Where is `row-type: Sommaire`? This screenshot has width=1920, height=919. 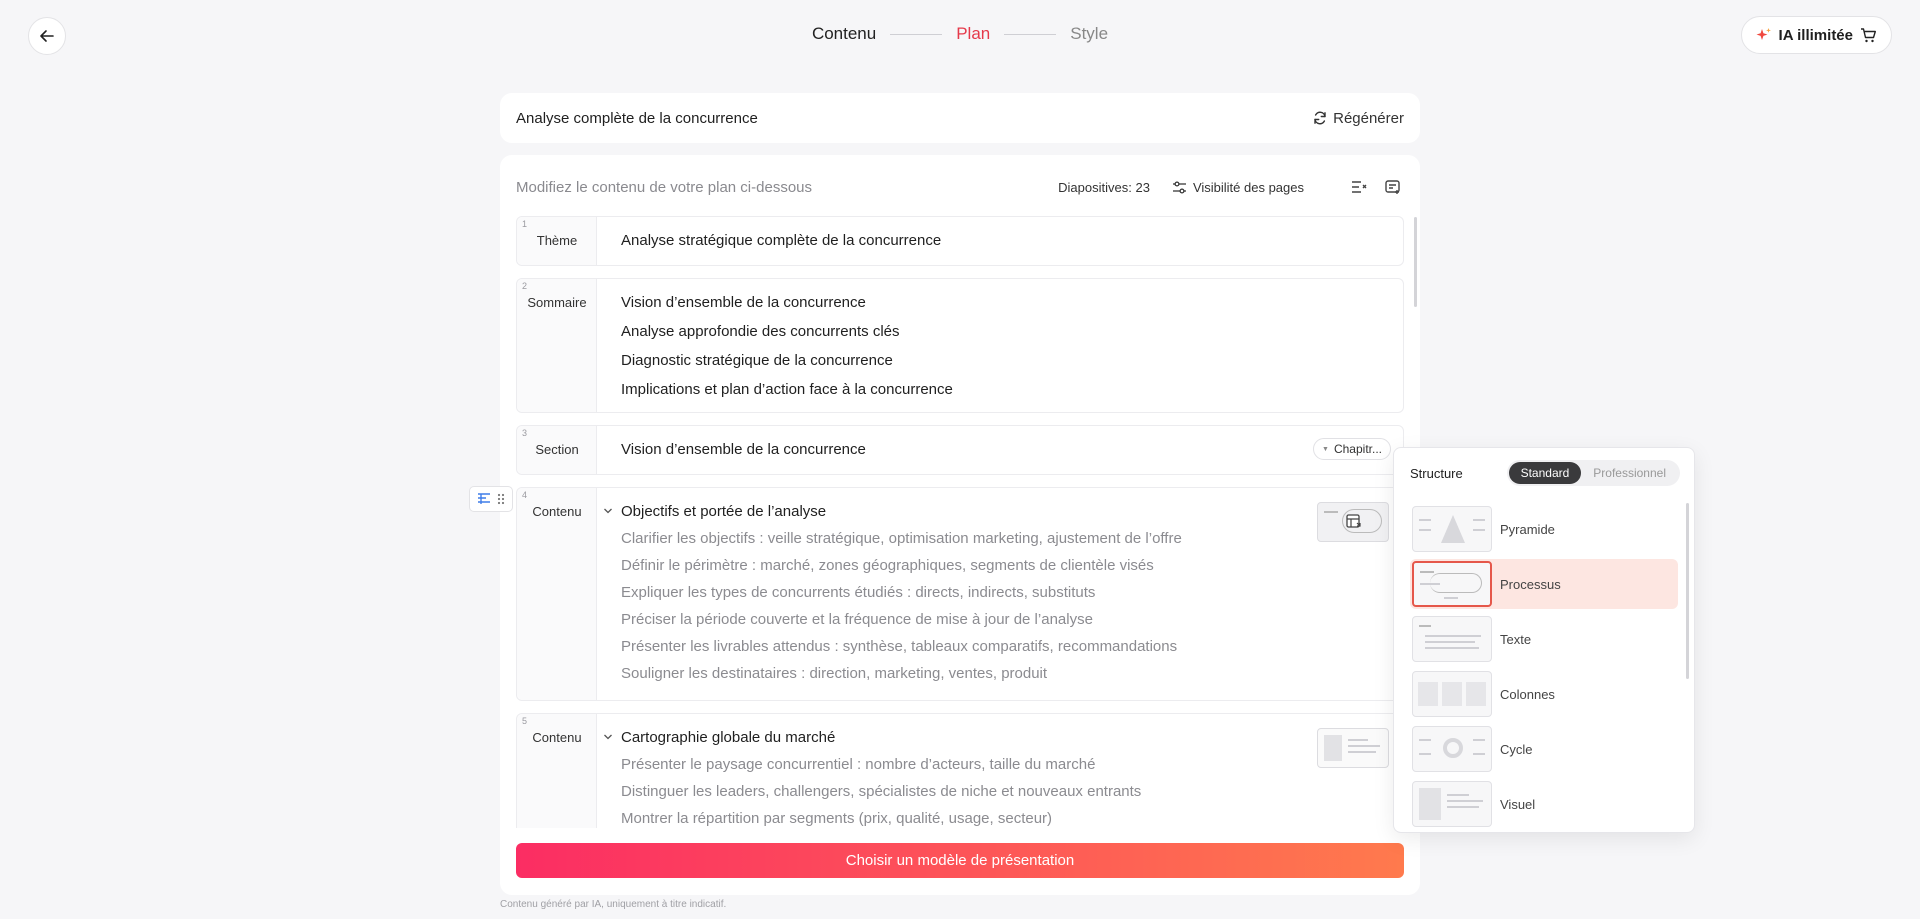 row-type: Sommaire is located at coordinates (557, 302).